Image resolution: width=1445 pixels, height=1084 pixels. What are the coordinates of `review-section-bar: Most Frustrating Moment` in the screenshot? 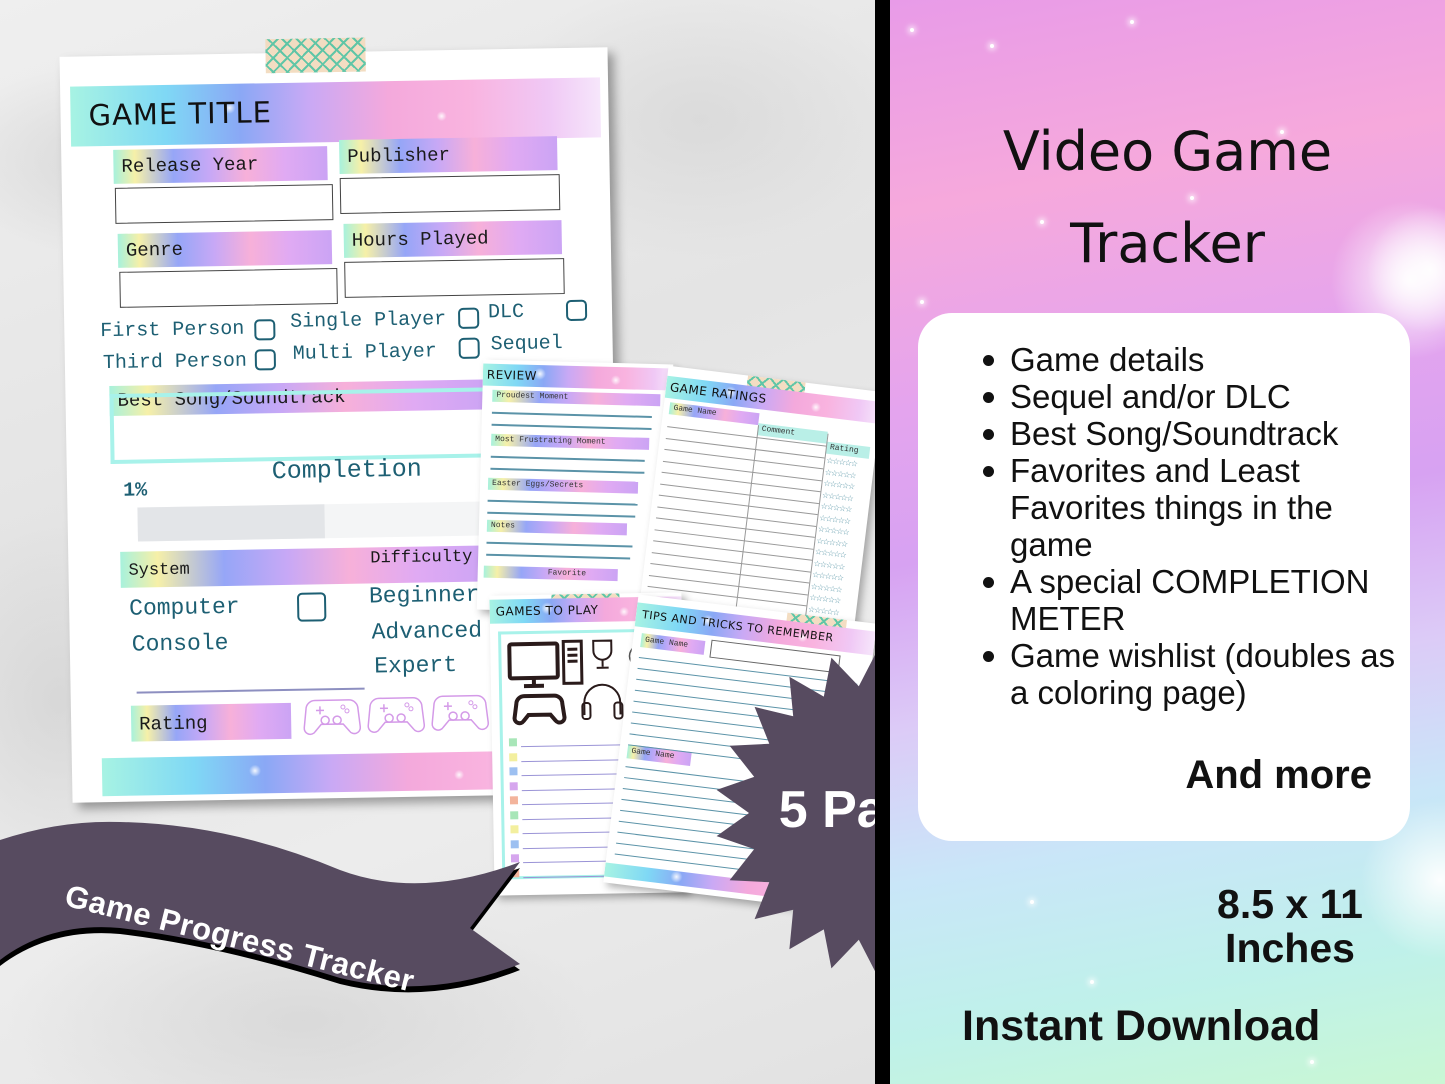 It's located at (570, 441).